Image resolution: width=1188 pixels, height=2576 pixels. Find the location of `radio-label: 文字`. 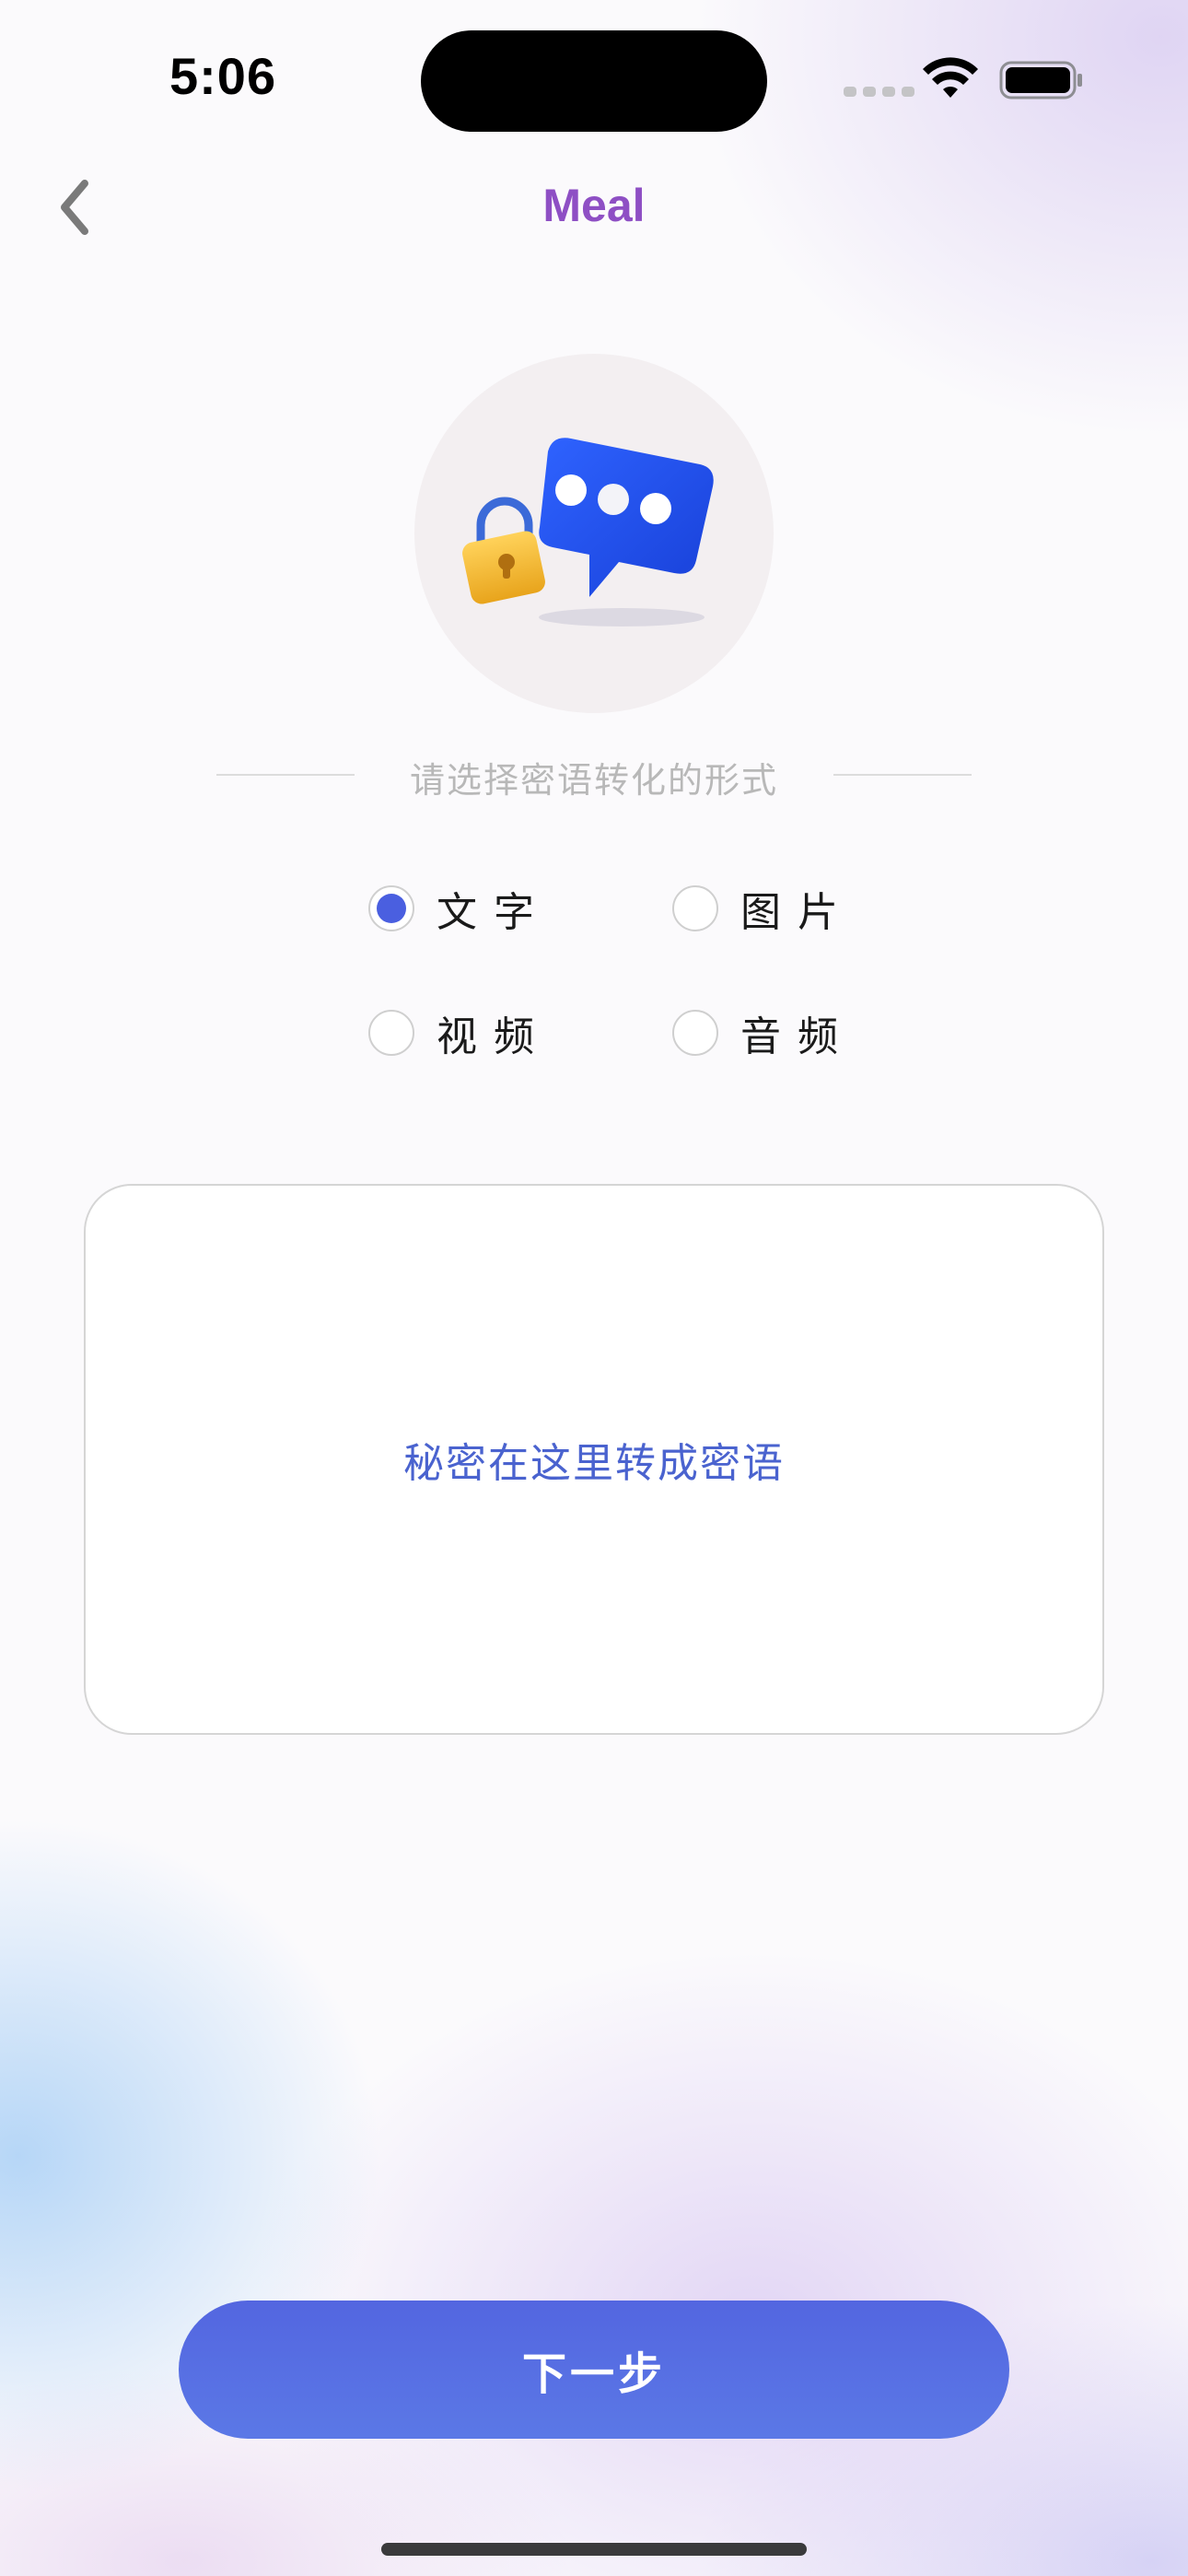

radio-label: 文字 is located at coordinates (494, 912).